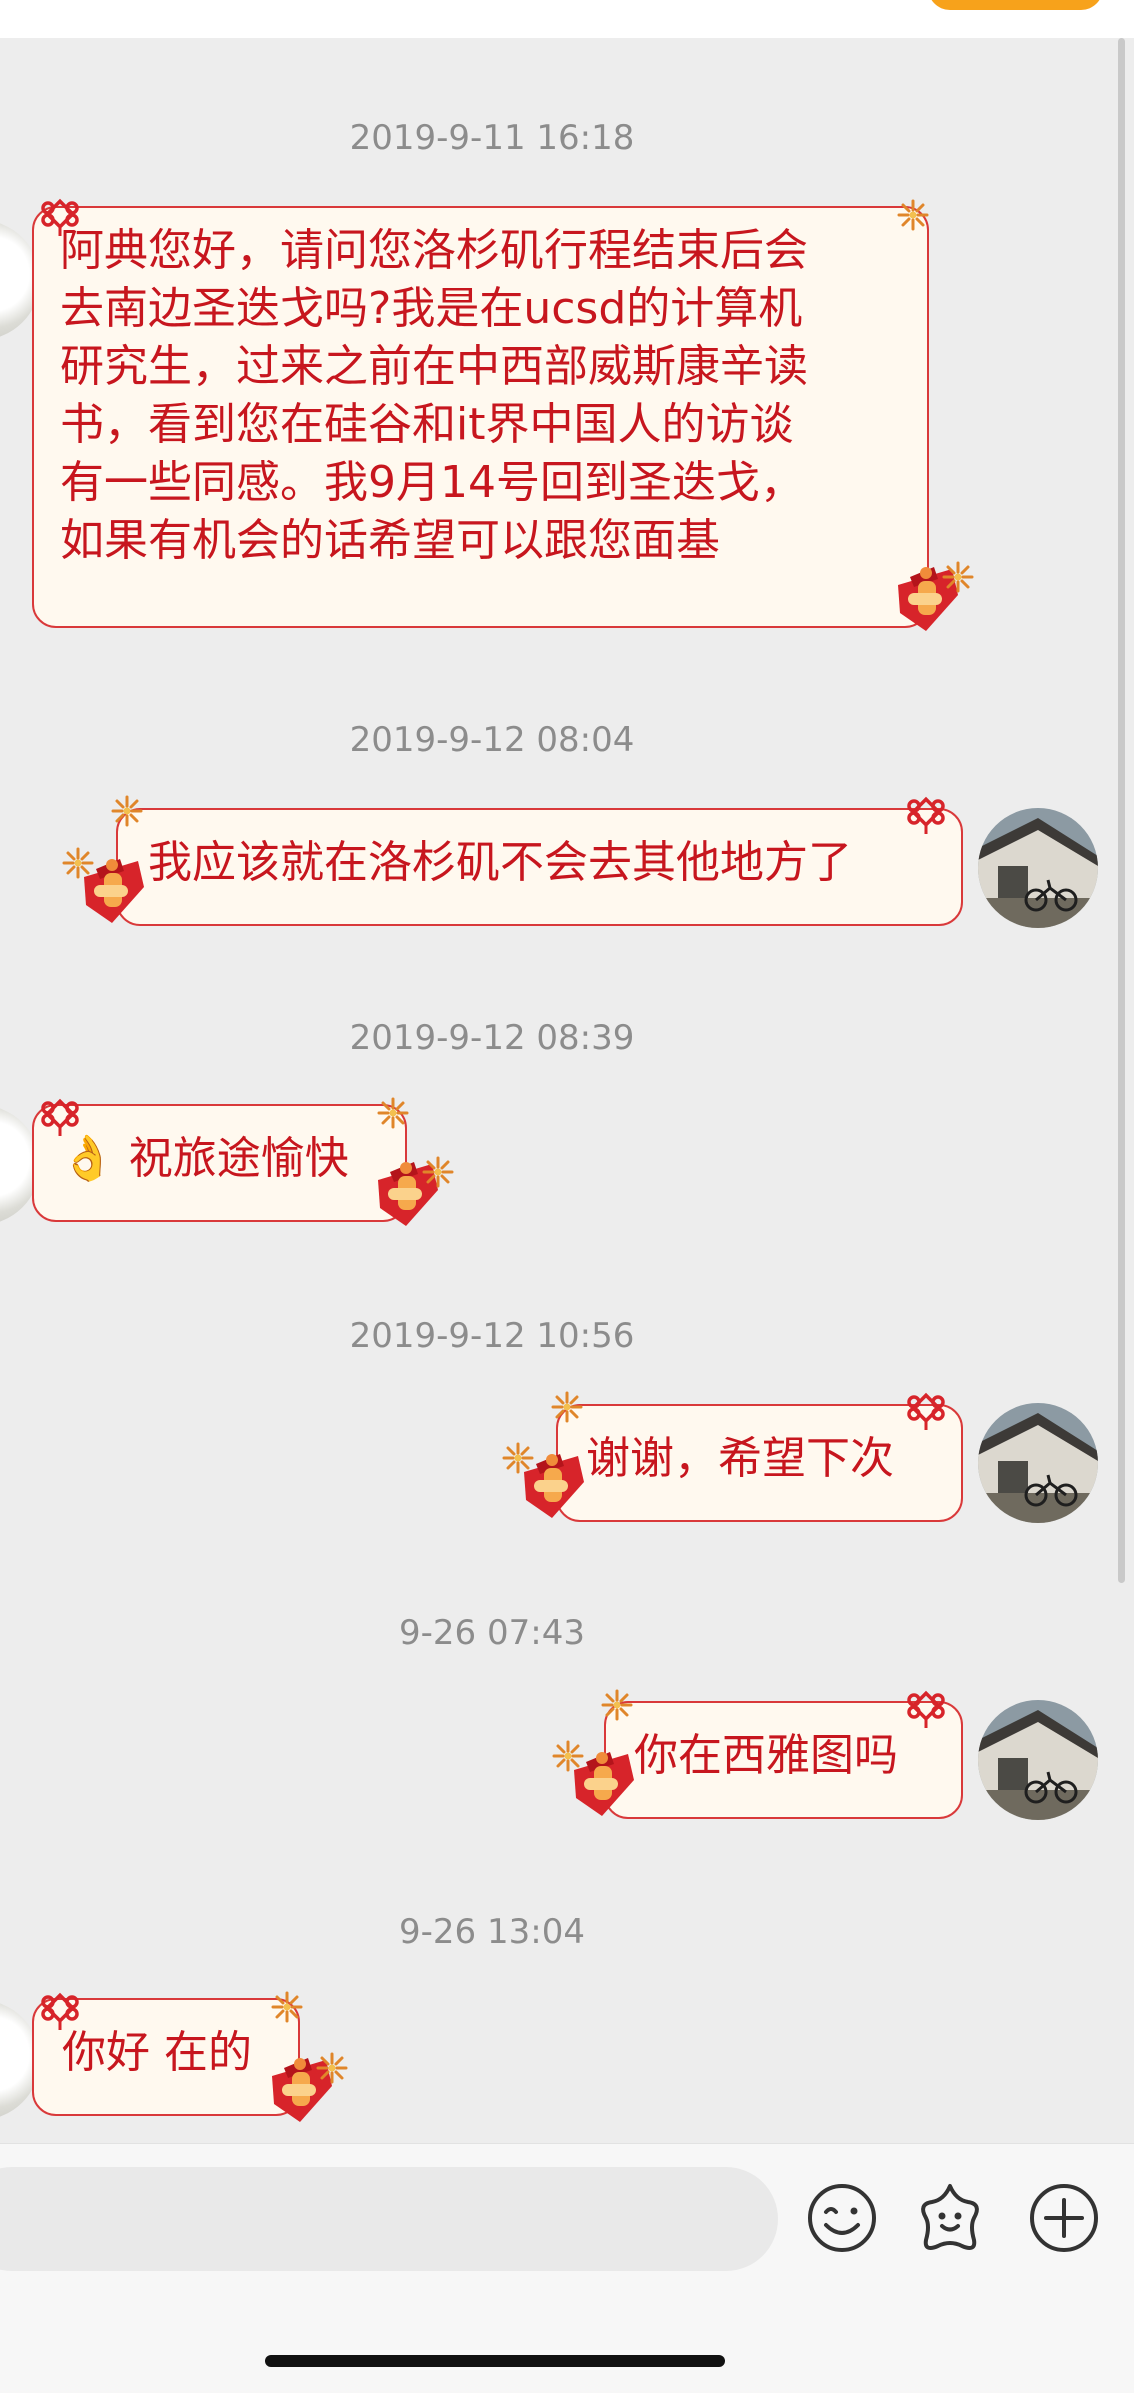 The height and width of the screenshot is (2393, 1134). I want to click on message-line: 如果有机会的话希望可以跟您面基, so click(390, 540).